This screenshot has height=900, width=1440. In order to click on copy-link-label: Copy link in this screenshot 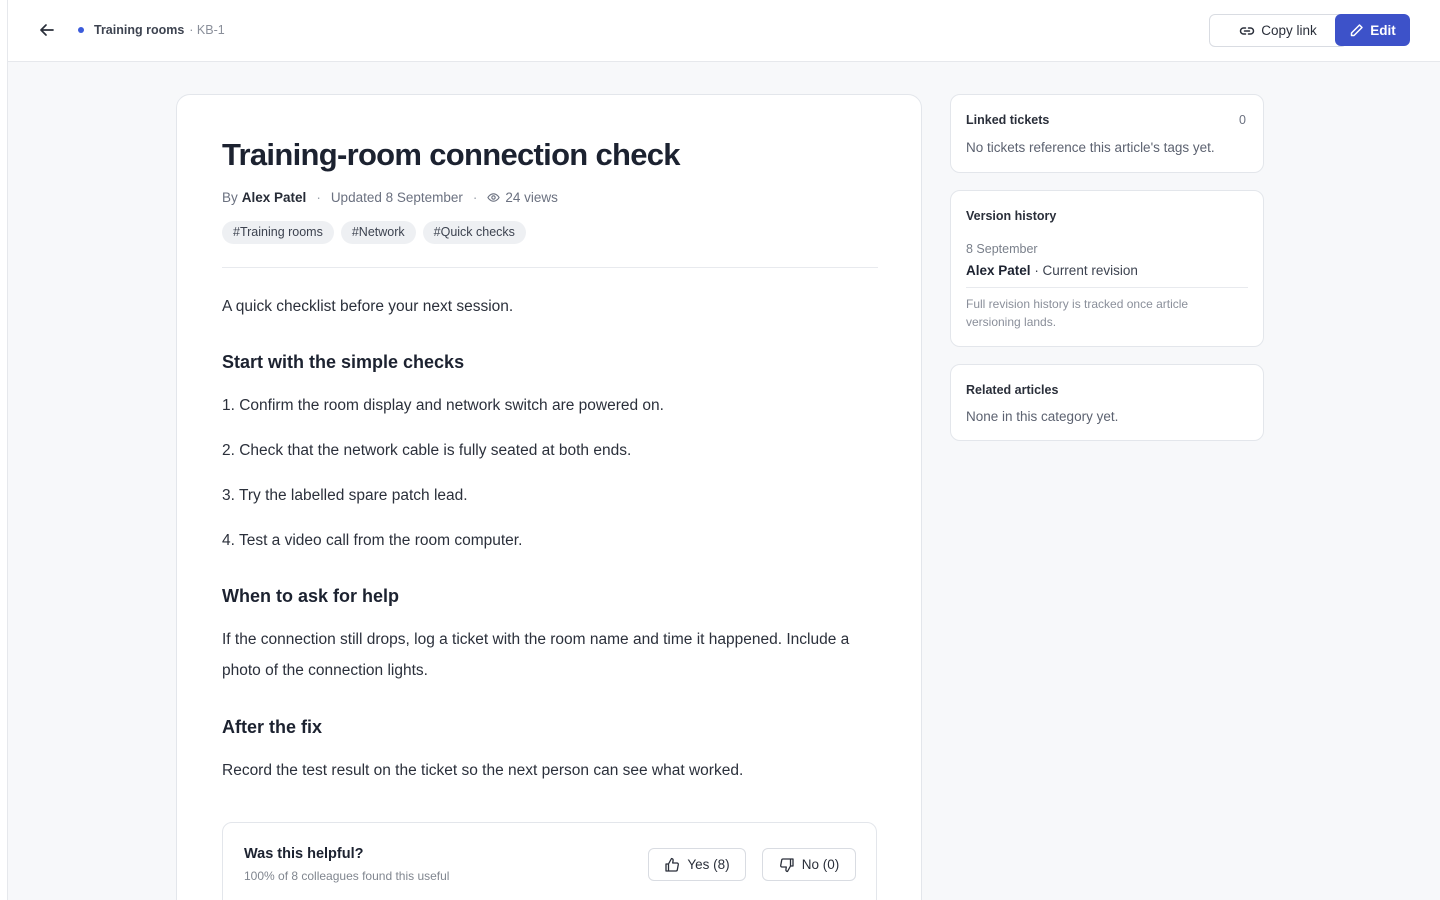, I will do `click(1289, 30)`.